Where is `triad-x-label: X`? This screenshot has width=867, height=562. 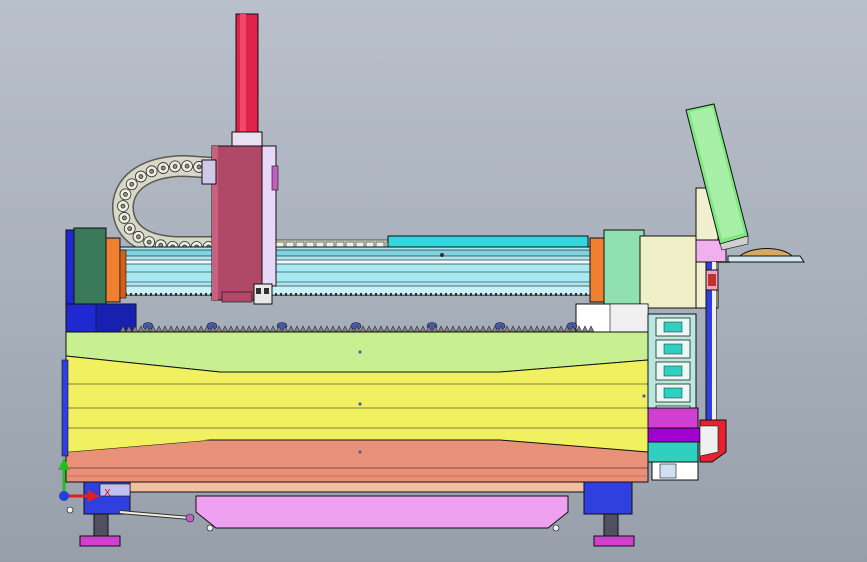 triad-x-label: X is located at coordinates (107, 493).